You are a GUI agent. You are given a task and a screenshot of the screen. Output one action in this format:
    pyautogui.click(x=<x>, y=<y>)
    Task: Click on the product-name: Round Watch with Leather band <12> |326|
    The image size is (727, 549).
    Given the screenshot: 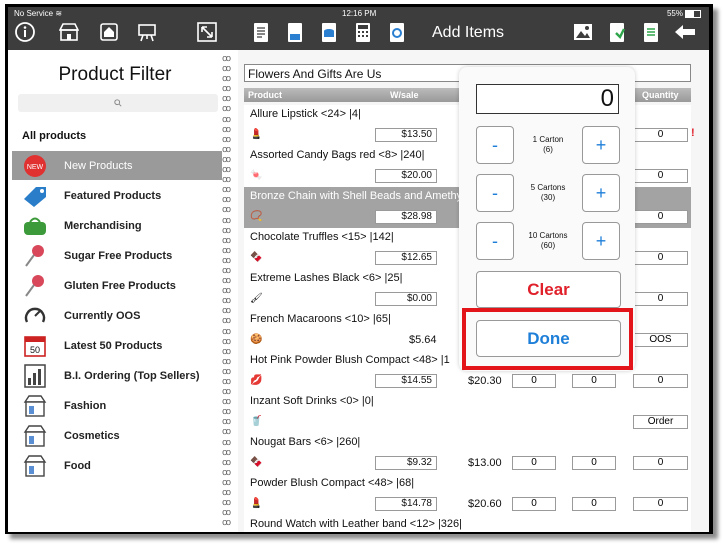 What is the action you would take?
    pyautogui.click(x=356, y=524)
    